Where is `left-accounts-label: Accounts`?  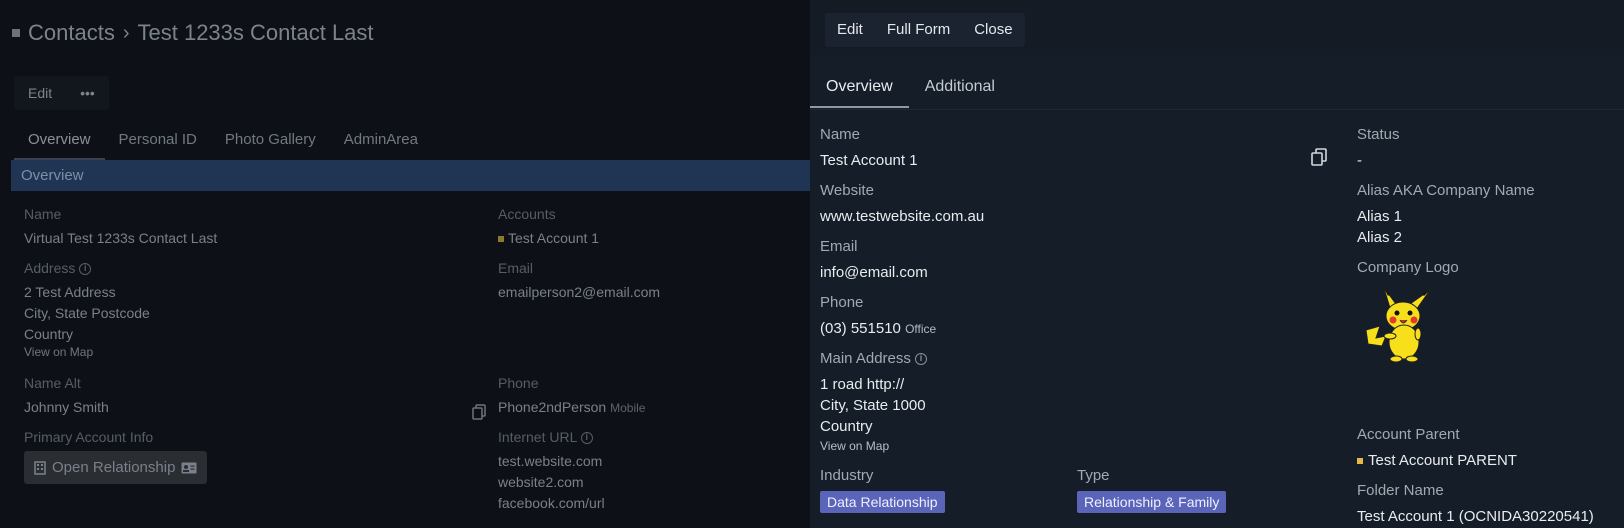
left-accounts-label: Accounts is located at coordinates (527, 214).